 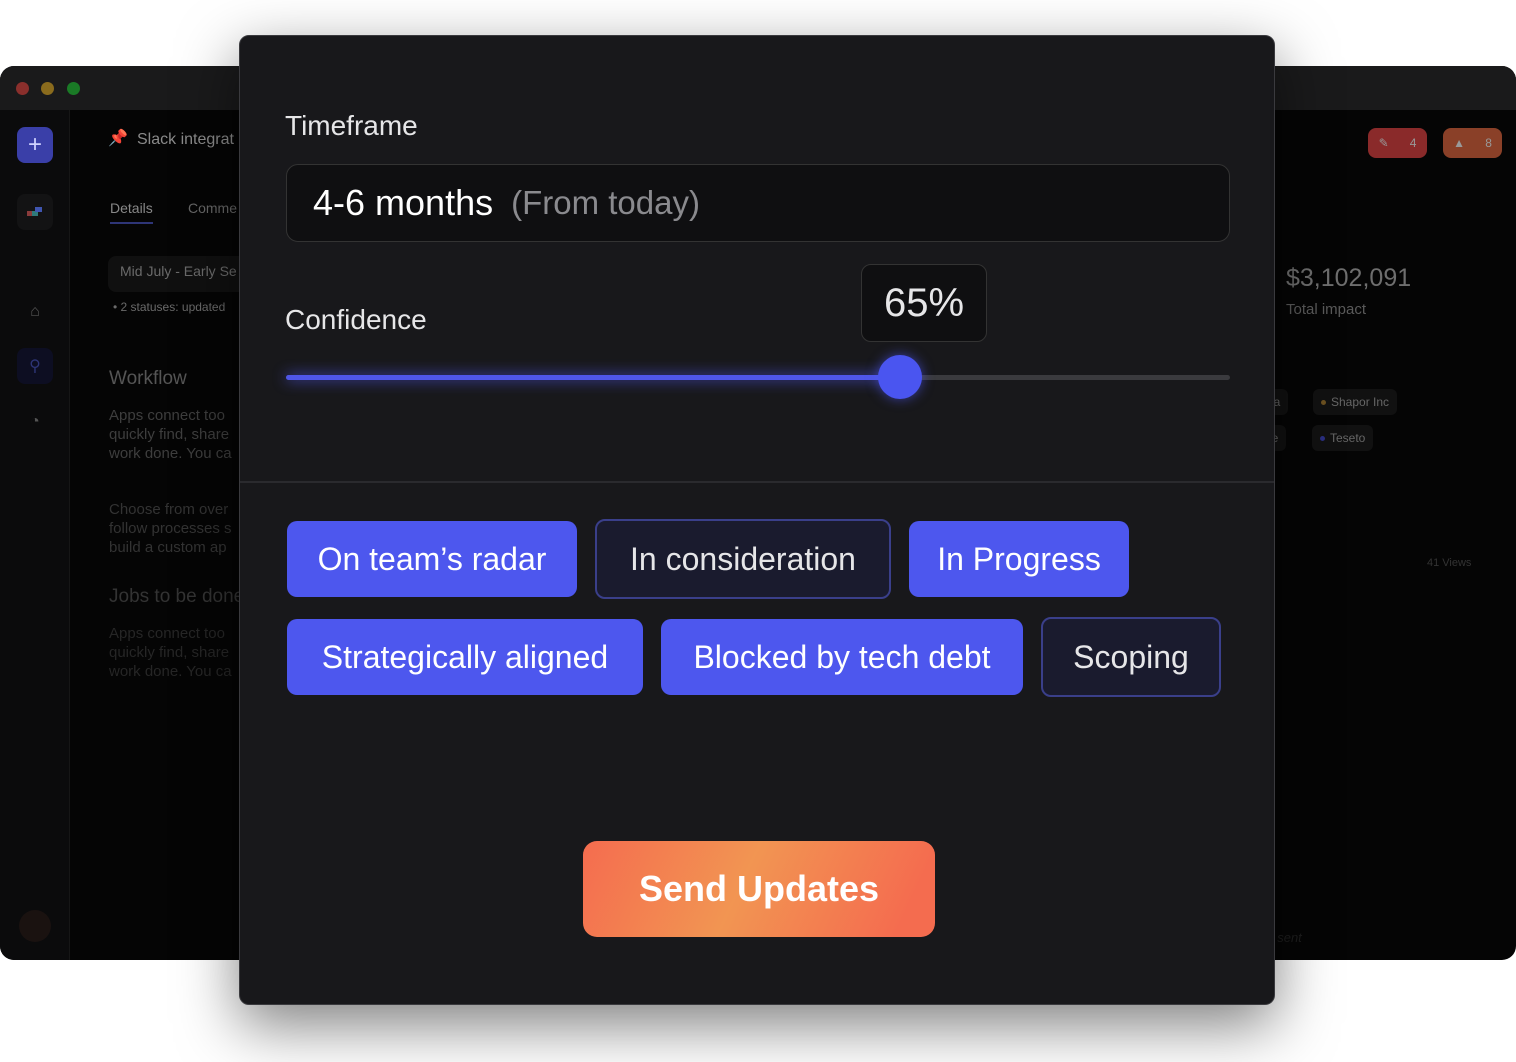 What do you see at coordinates (35, 145) in the screenshot?
I see `plus-icon: +` at bounding box center [35, 145].